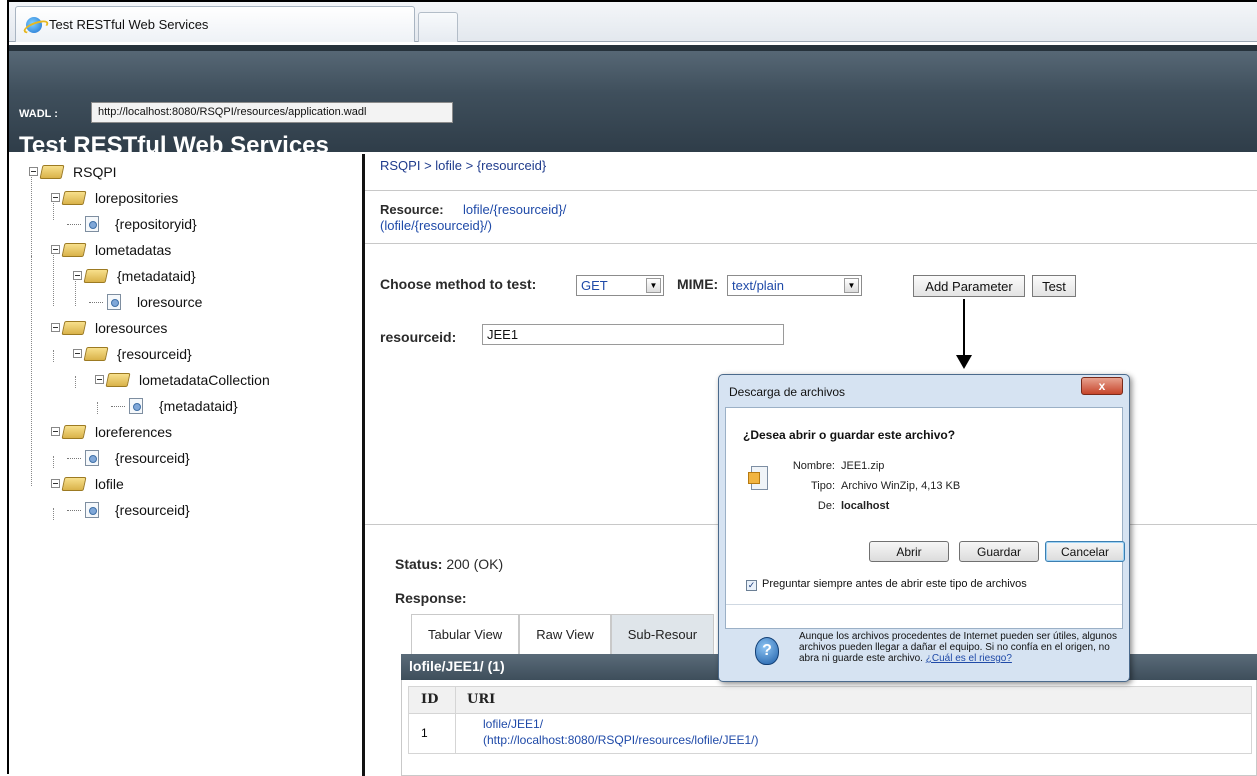 This screenshot has width=1257, height=776. What do you see at coordinates (137, 198) in the screenshot?
I see `tree-node-label: lorepositories` at bounding box center [137, 198].